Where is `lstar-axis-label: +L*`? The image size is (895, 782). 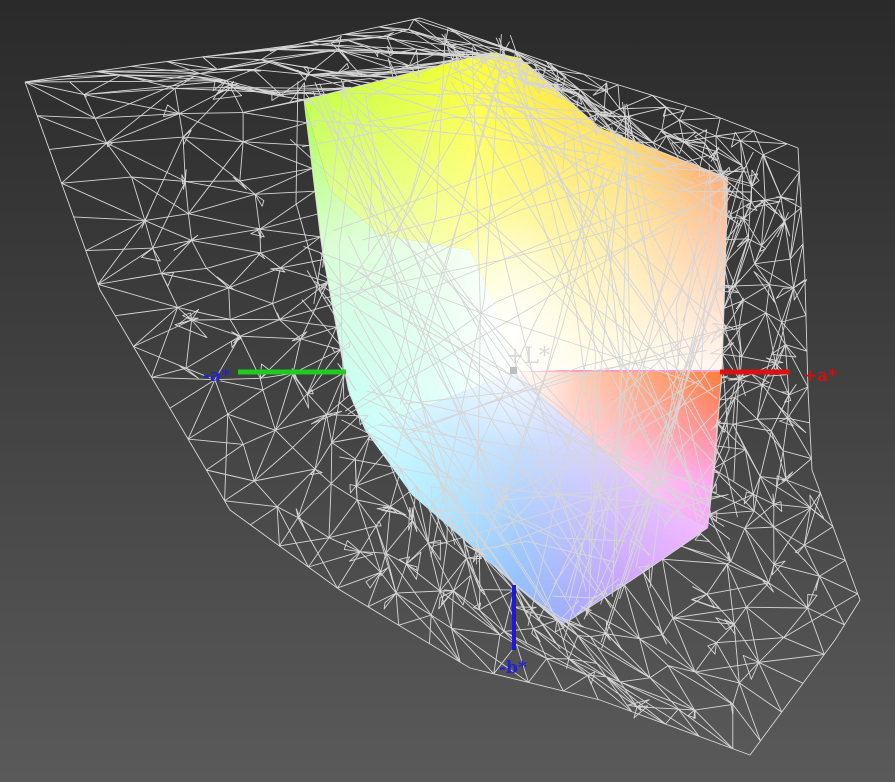 lstar-axis-label: +L* is located at coordinates (528, 356).